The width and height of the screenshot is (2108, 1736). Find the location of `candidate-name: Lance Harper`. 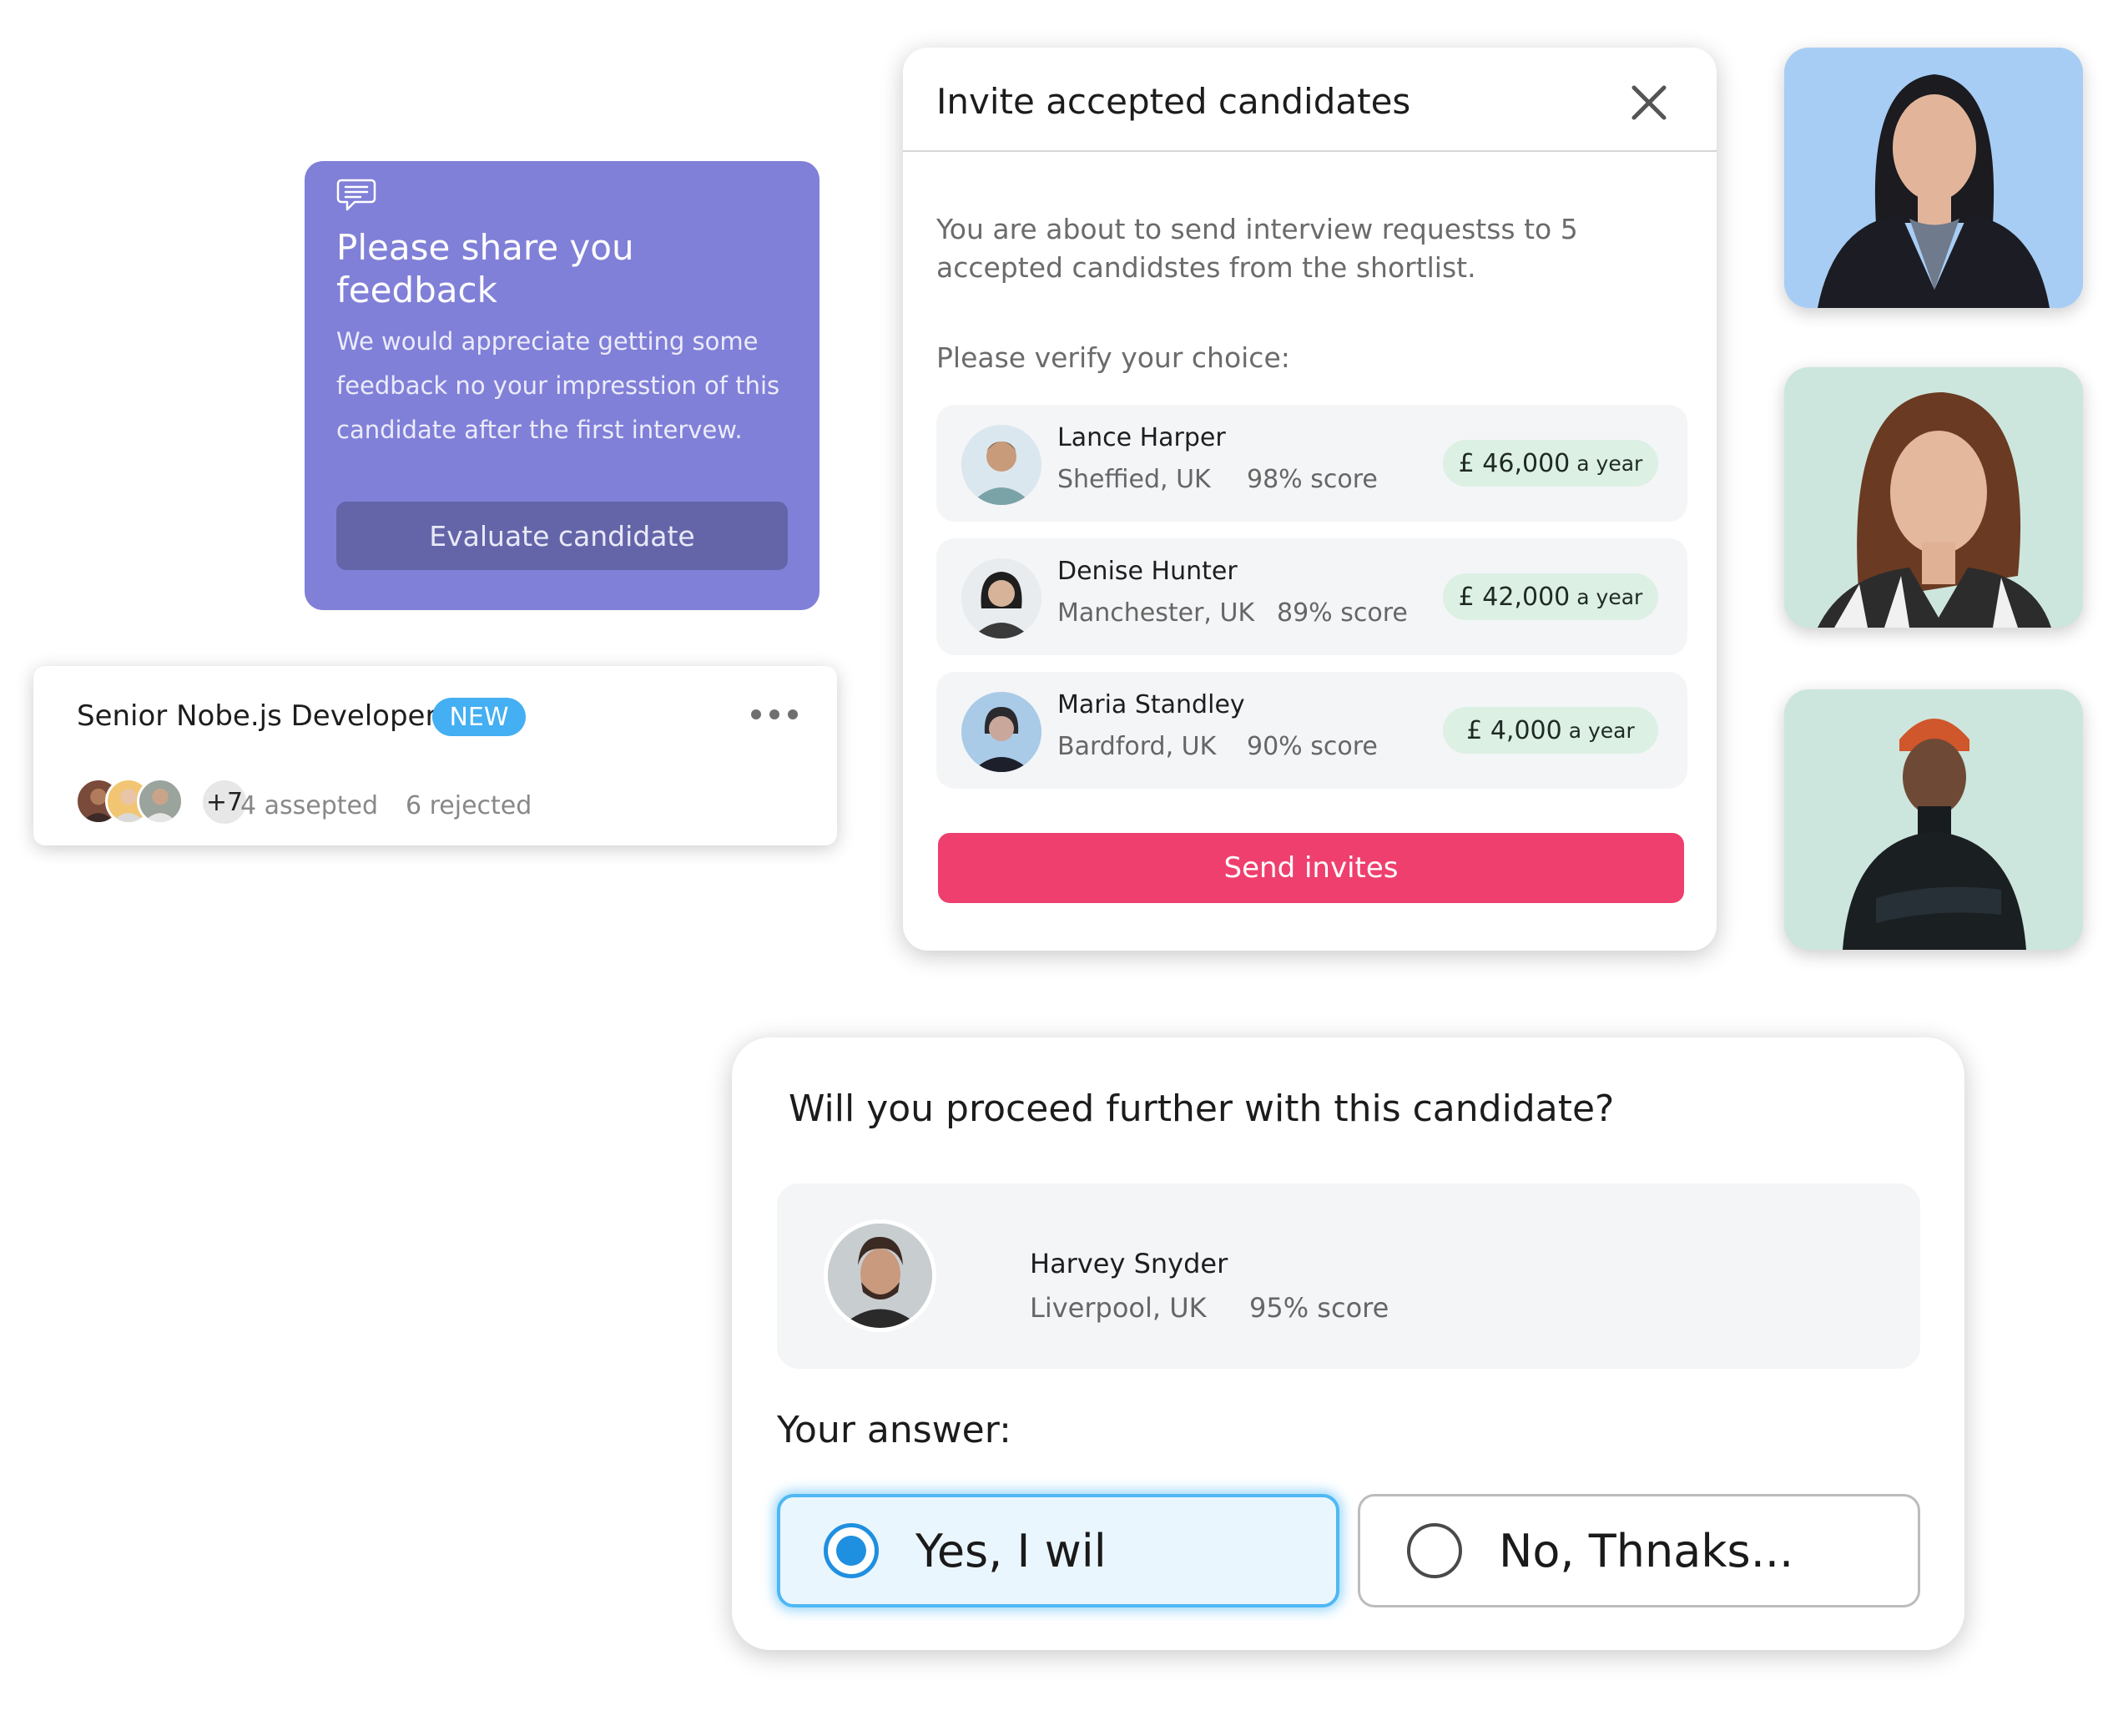

candidate-name: Lance Harper is located at coordinates (1141, 437).